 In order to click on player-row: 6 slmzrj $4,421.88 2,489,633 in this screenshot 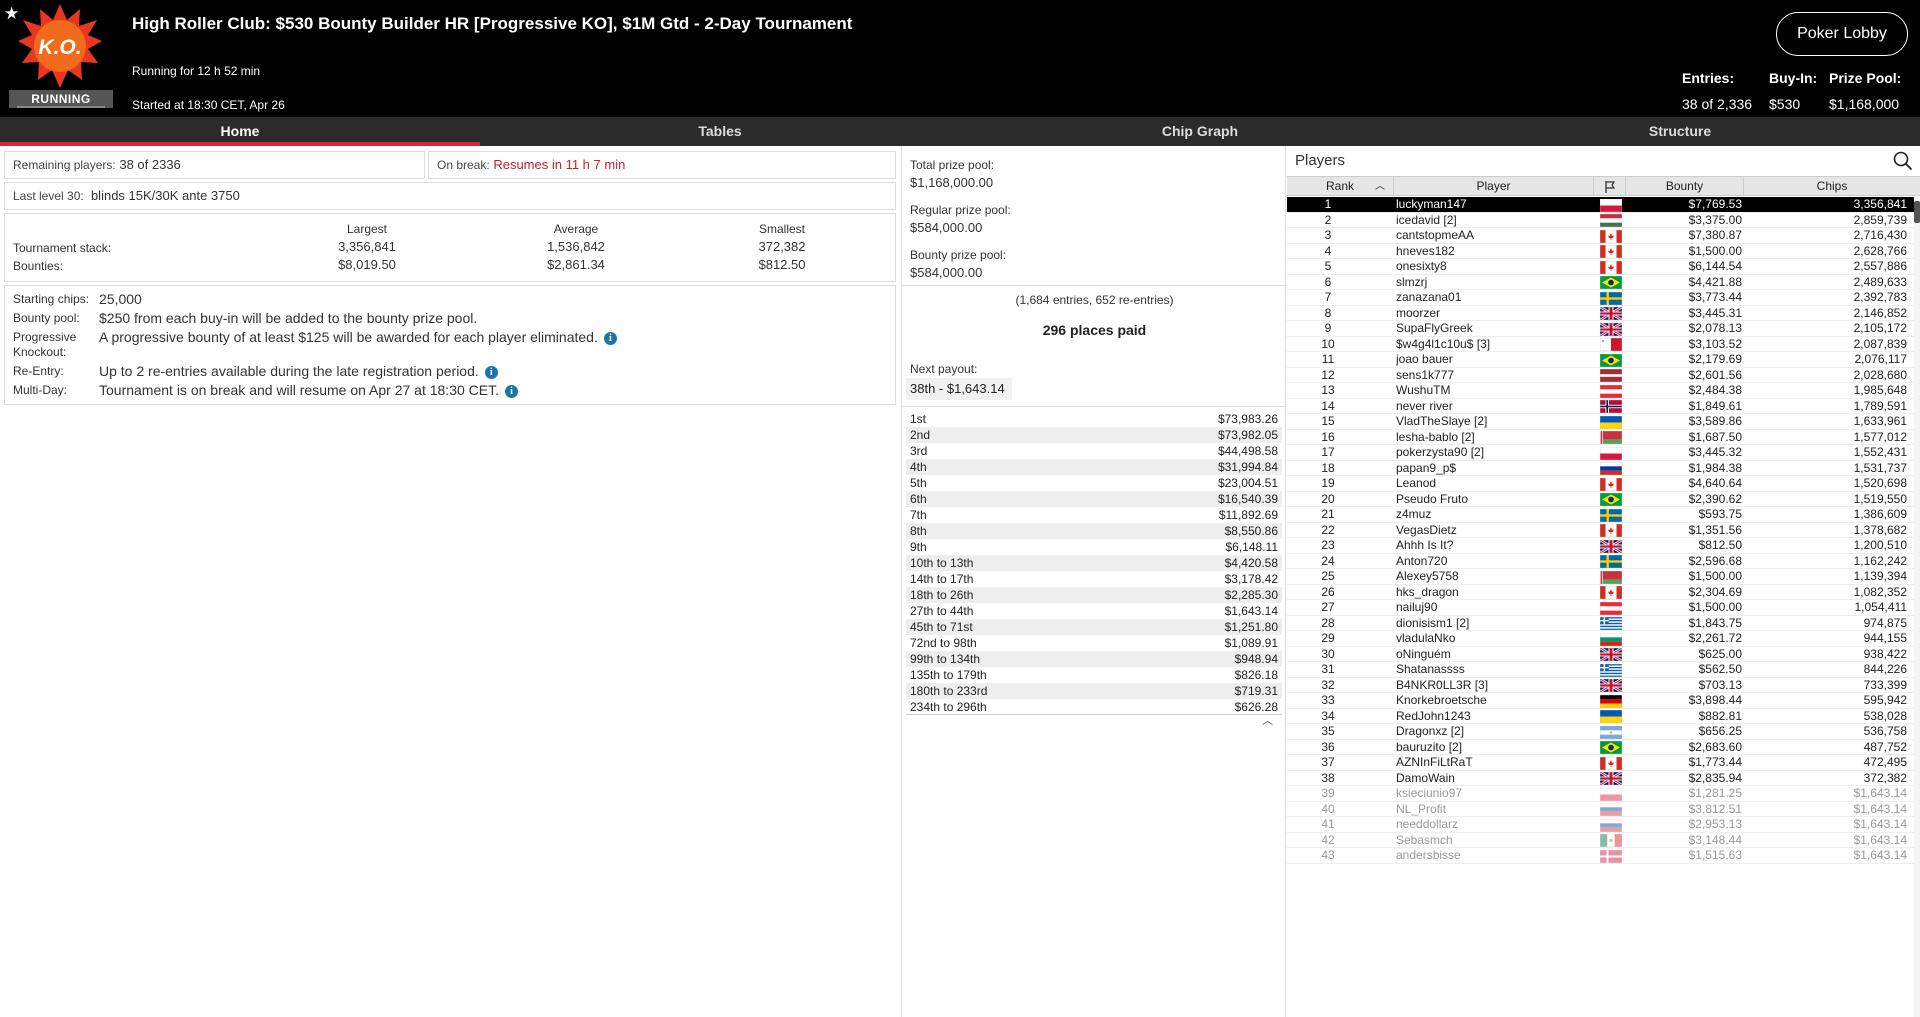, I will do `click(1600, 282)`.